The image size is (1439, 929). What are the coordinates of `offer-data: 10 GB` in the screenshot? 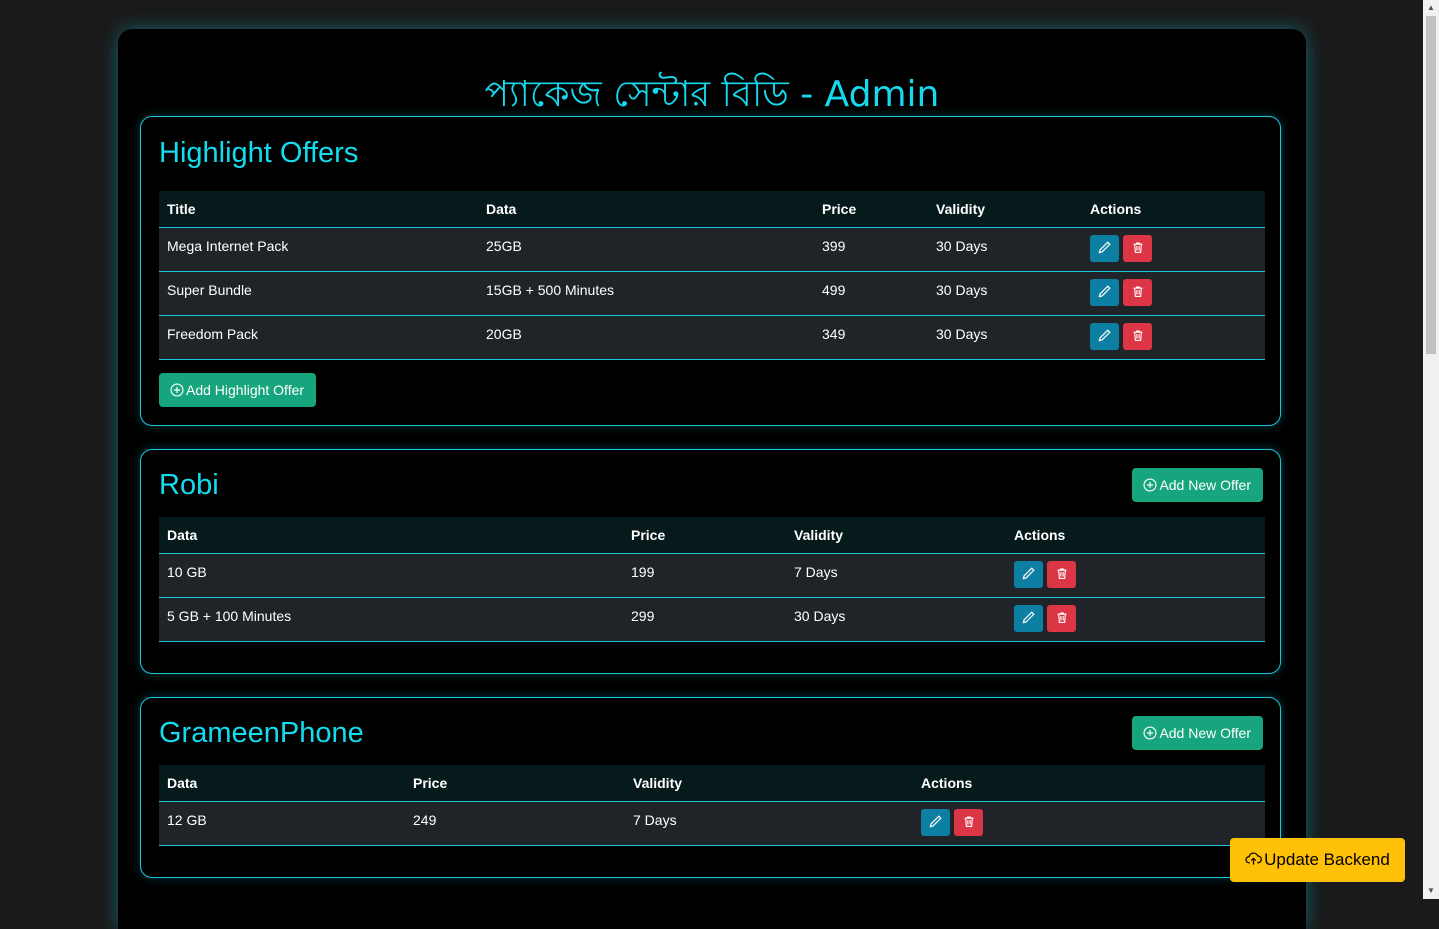 It's located at (391, 575).